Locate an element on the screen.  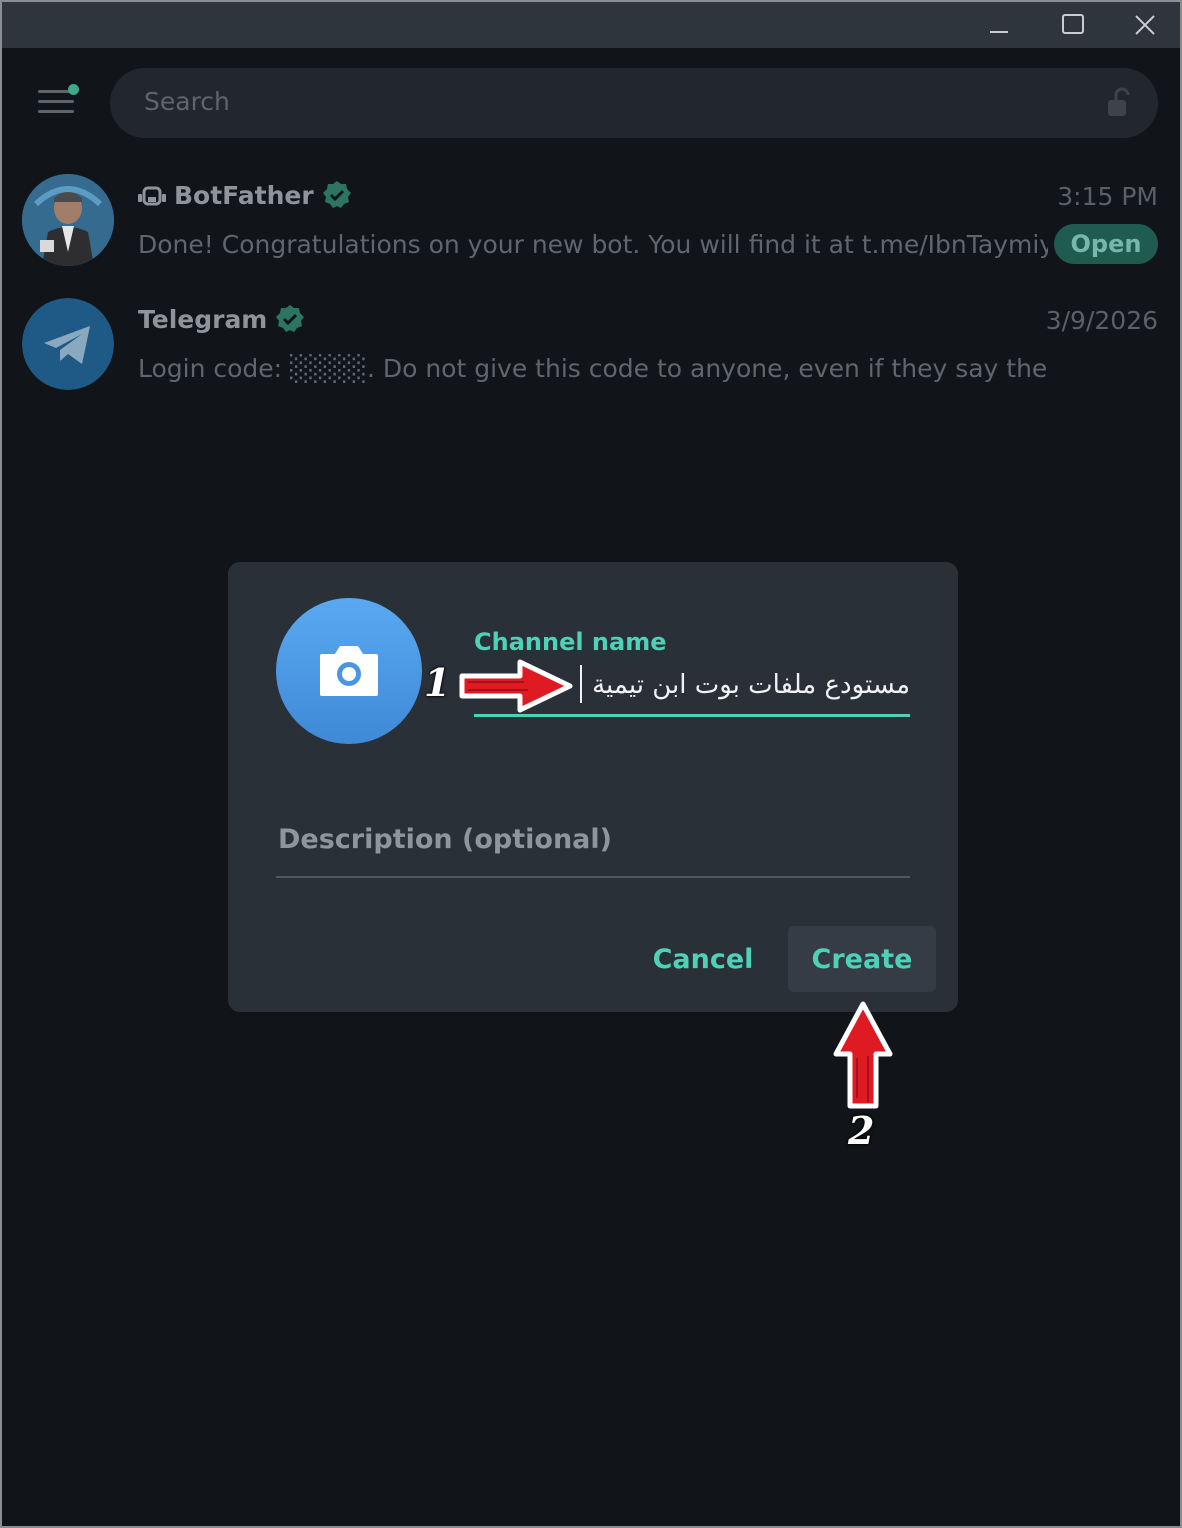
close-icon is located at coordinates (1145, 25).